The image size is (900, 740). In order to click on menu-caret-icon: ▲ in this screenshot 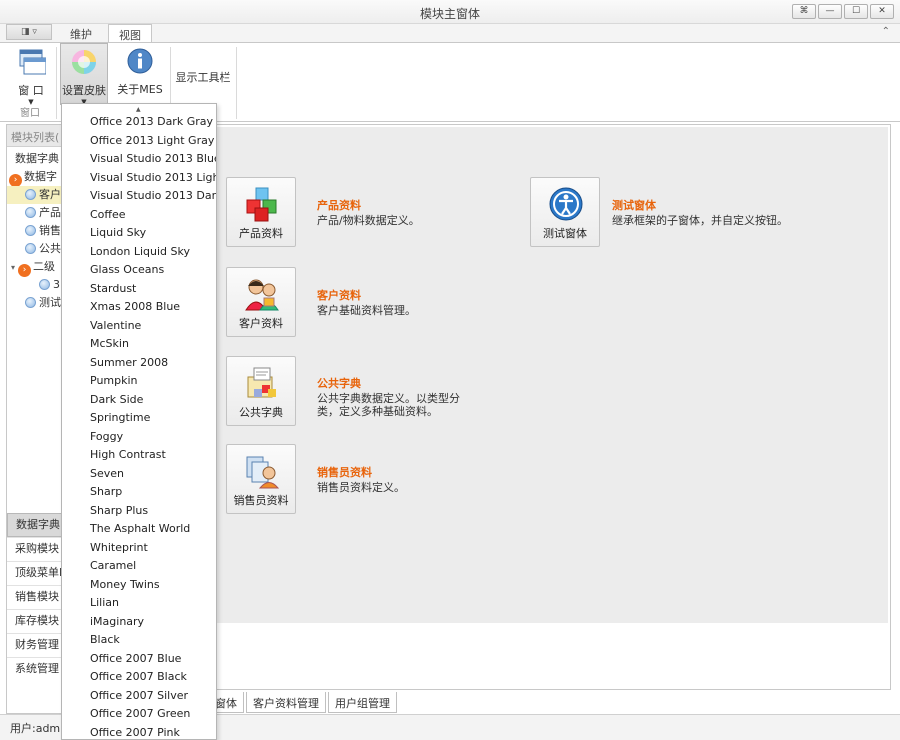, I will do `click(138, 109)`.